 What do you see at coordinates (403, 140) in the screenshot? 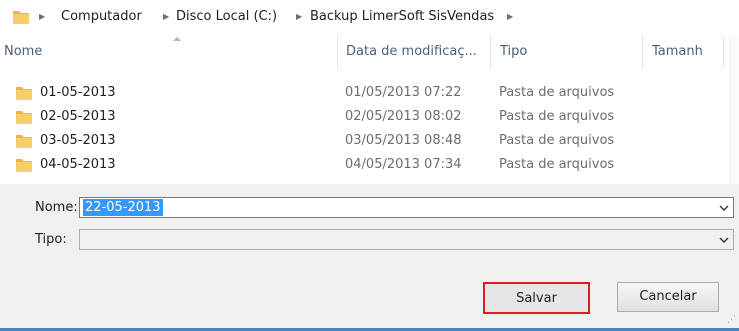
I see `file-date: 03/05/2013 08:48` at bounding box center [403, 140].